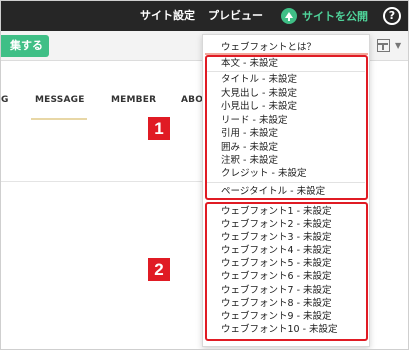 This screenshot has height=350, width=409. What do you see at coordinates (383, 45) in the screenshot?
I see `layout-icon` at bounding box center [383, 45].